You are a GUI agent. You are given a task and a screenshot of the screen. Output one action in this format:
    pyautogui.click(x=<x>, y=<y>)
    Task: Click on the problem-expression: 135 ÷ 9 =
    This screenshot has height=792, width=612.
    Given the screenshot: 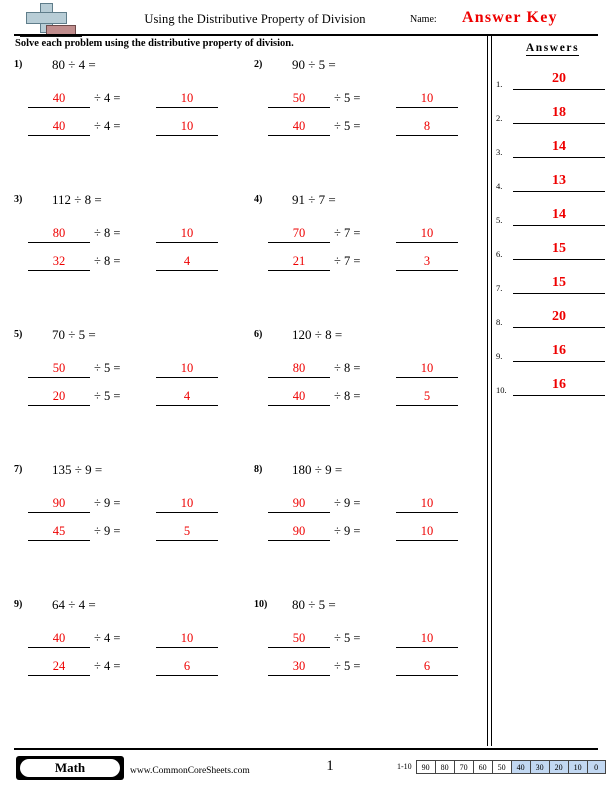 What is the action you would take?
    pyautogui.click(x=77, y=469)
    